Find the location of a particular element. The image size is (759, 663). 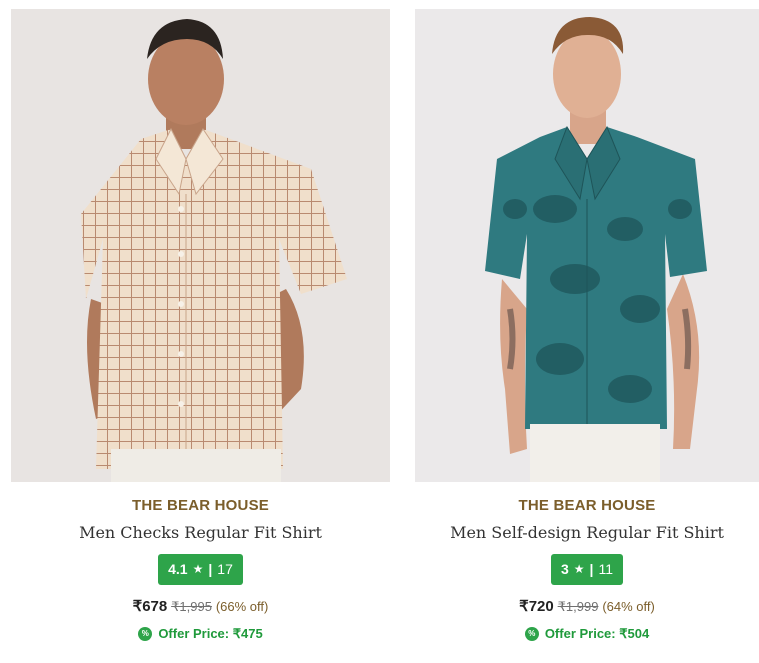

price-row: ₹720 ₹1,999 (64% off) is located at coordinates (587, 606).